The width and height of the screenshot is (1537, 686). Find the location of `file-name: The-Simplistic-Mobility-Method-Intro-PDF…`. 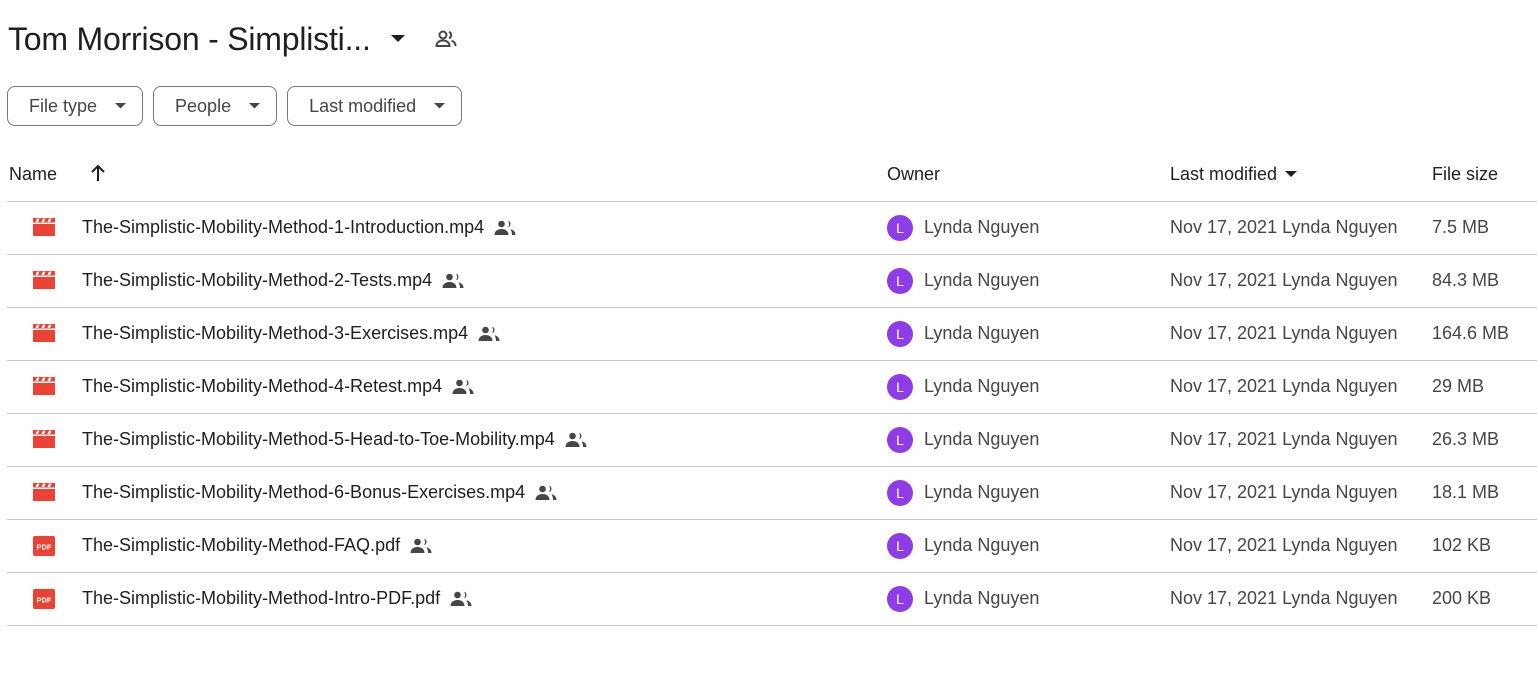

file-name: The-Simplistic-Mobility-Method-Intro-PDF… is located at coordinates (277, 598).